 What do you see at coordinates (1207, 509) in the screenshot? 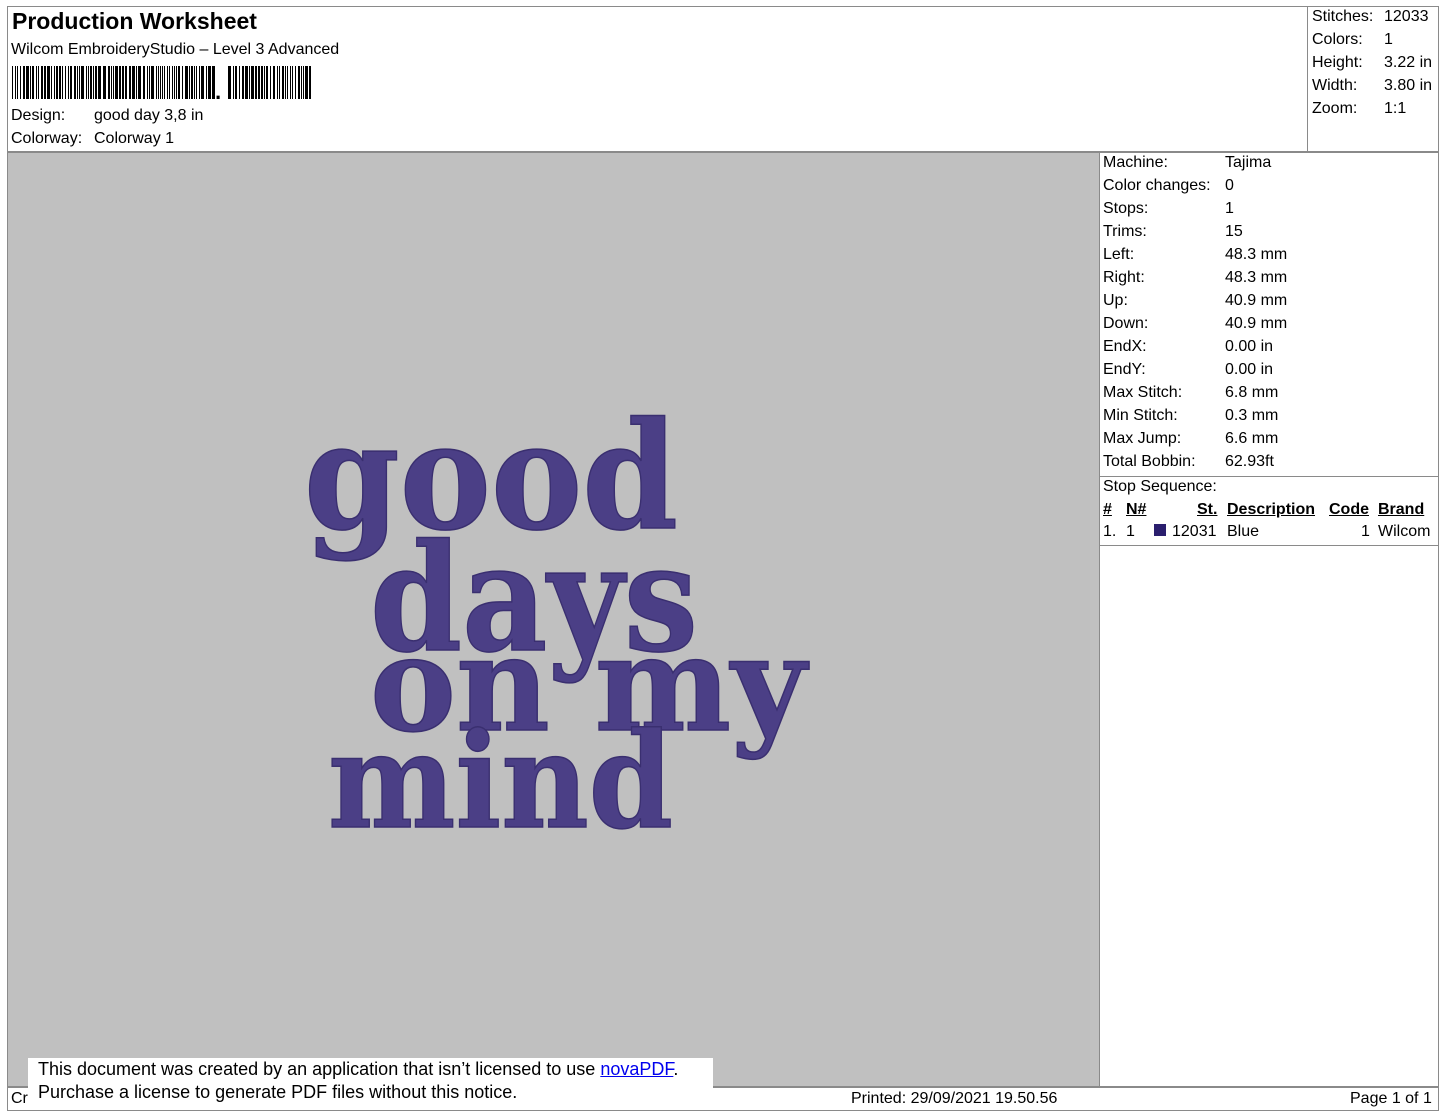
I see `col-header-st: St.` at bounding box center [1207, 509].